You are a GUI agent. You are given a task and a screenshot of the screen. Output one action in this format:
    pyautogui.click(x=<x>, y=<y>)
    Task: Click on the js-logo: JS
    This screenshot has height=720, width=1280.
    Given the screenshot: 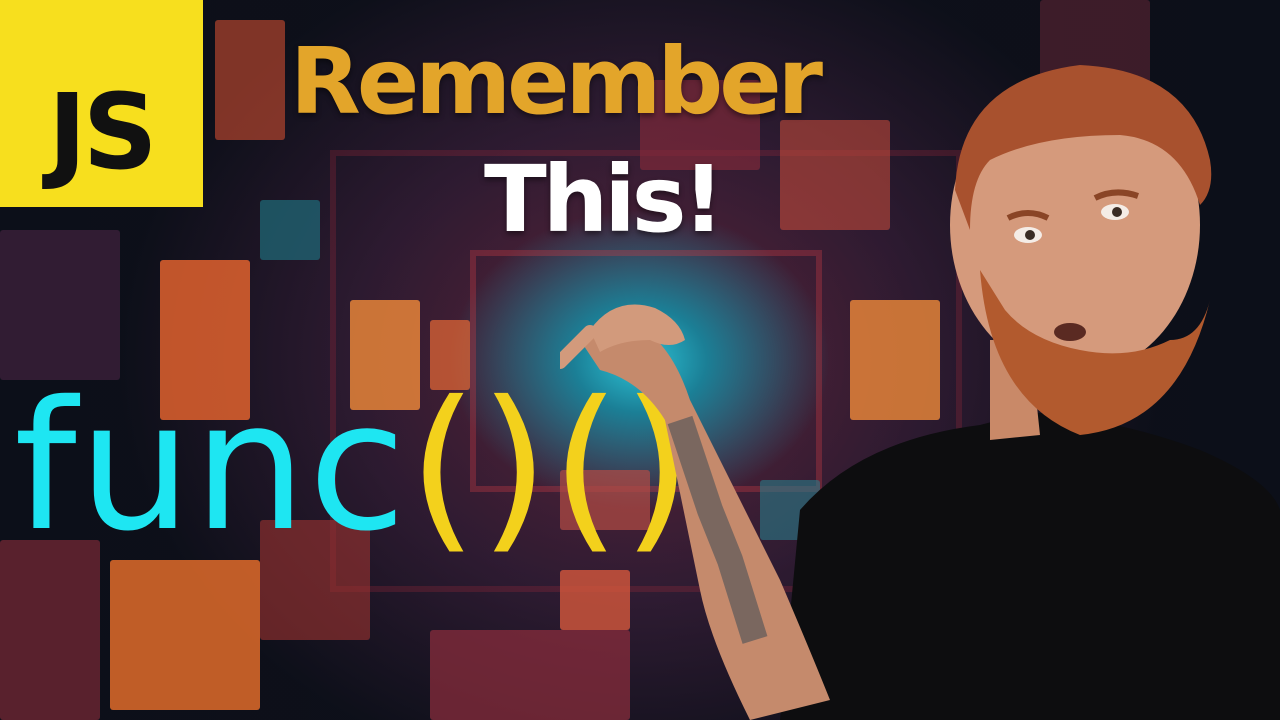 What is the action you would take?
    pyautogui.click(x=101, y=103)
    